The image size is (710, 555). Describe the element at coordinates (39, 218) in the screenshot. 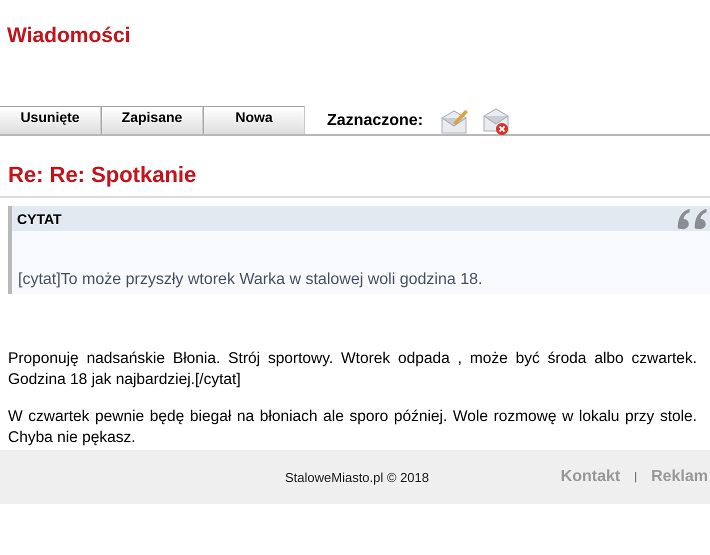

I see `quote-heading: CYTAT` at that location.